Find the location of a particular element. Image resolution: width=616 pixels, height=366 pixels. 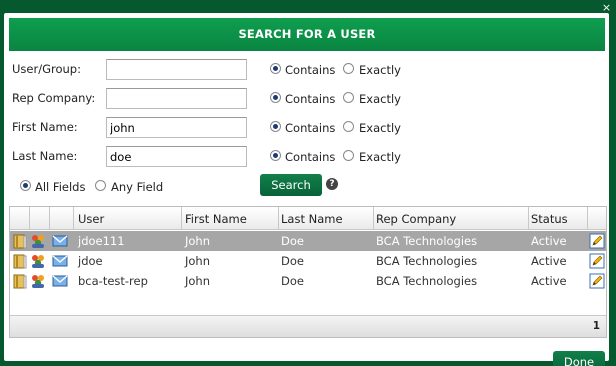

field-row-user-group: User/Group: Contains Exactly is located at coordinates (306, 70).